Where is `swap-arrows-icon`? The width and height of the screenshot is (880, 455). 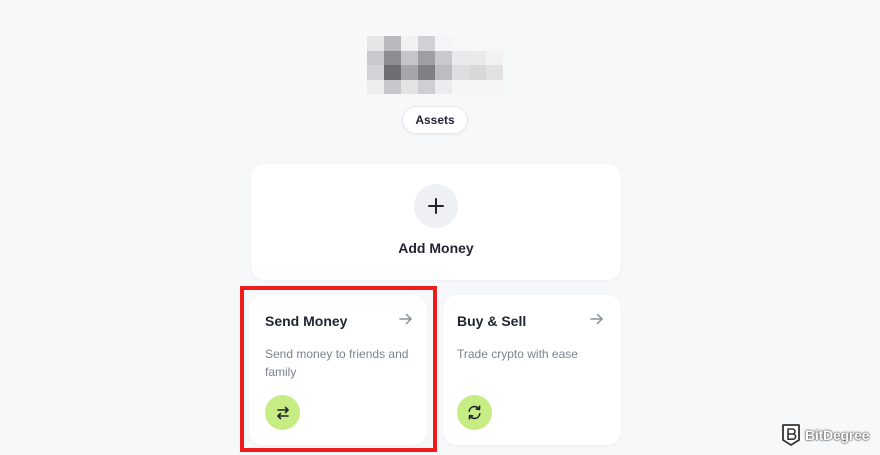 swap-arrows-icon is located at coordinates (282, 412).